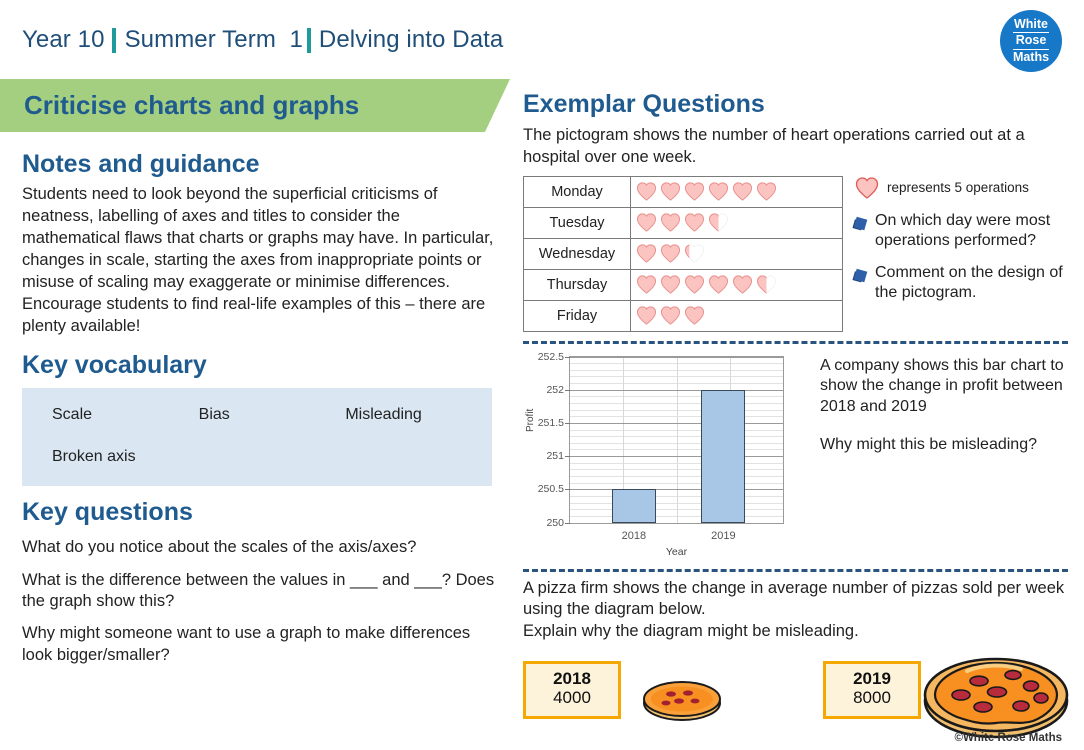 This screenshot has height=750, width=1084. I want to click on logo-line-white: White, so click(1031, 24).